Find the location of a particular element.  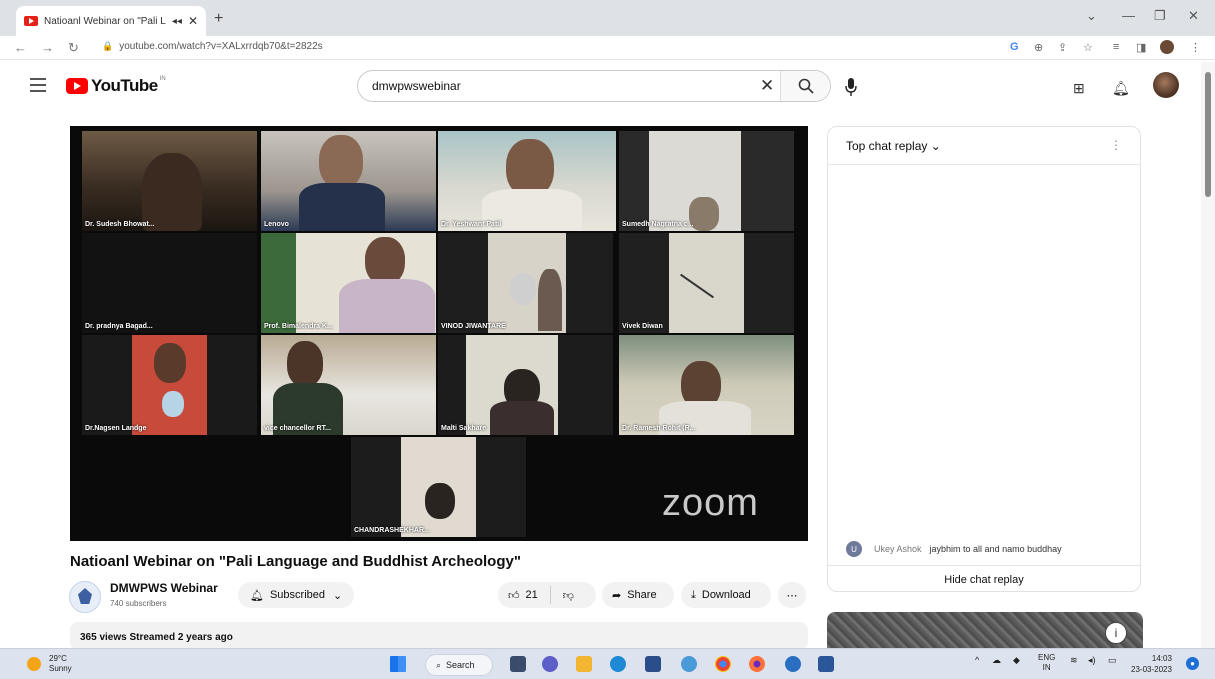

wifi-icon: ≋ is located at coordinates (1074, 660).